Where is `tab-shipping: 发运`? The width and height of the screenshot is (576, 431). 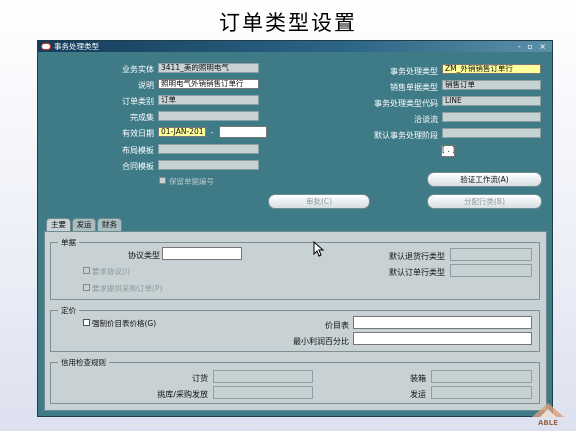 tab-shipping: 发运 is located at coordinates (84, 224).